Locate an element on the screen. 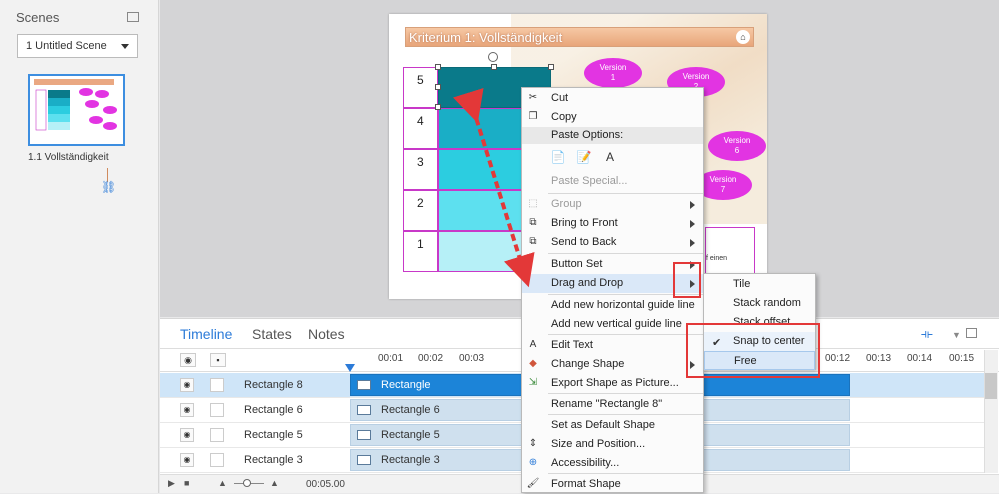 This screenshot has height=494, width=999. play-icon: ▶ is located at coordinates (171, 483).